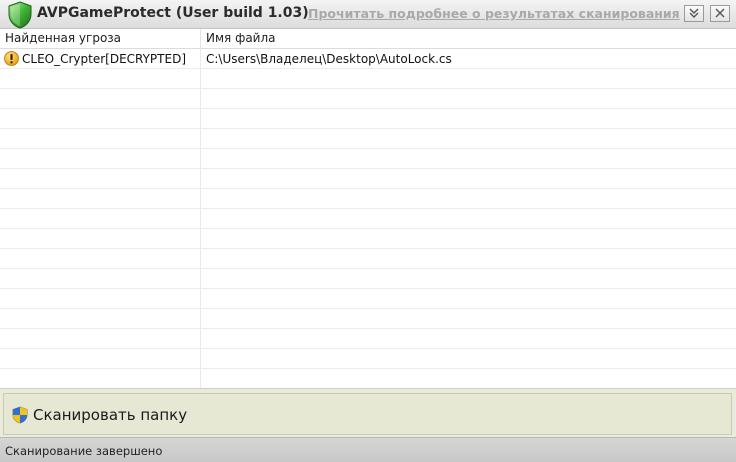 Image resolution: width=736 pixels, height=462 pixels. Describe the element at coordinates (104, 59) in the screenshot. I see `threat-name: CLEO_Crypter[DECRYPTED]` at that location.